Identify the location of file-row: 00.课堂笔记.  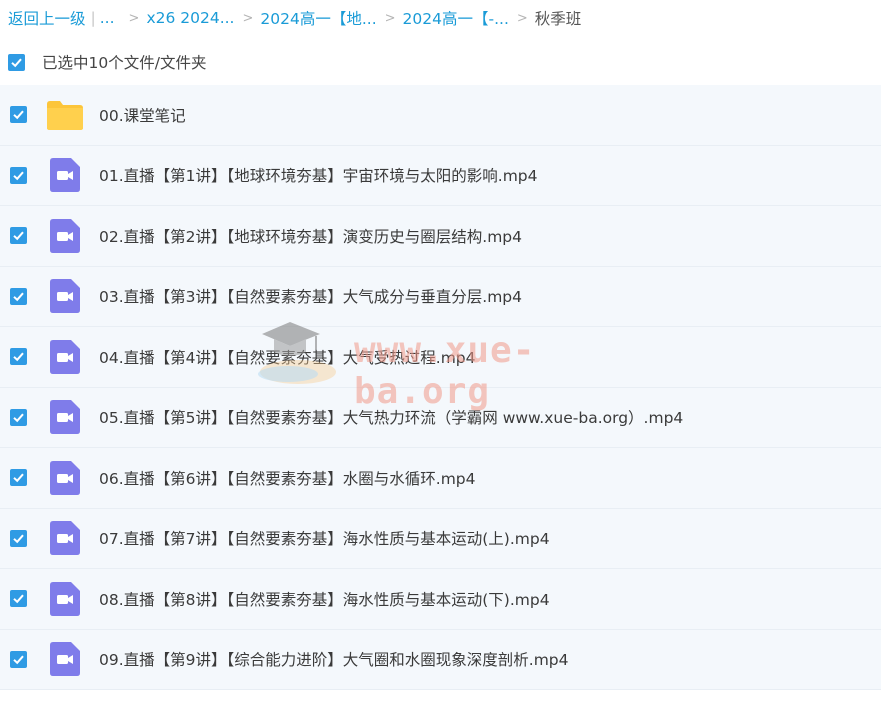
(440, 115).